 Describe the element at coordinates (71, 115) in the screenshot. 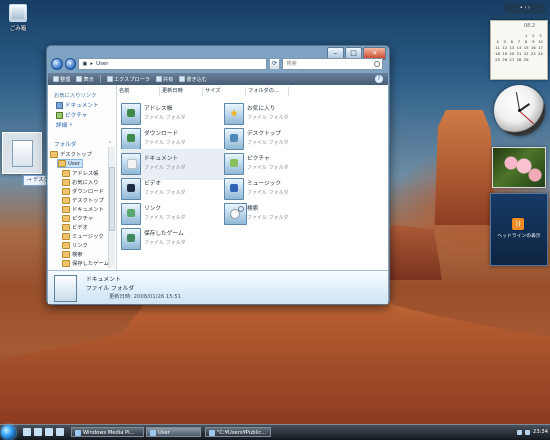

I see `favorite-pictures: ピクチャ` at that location.